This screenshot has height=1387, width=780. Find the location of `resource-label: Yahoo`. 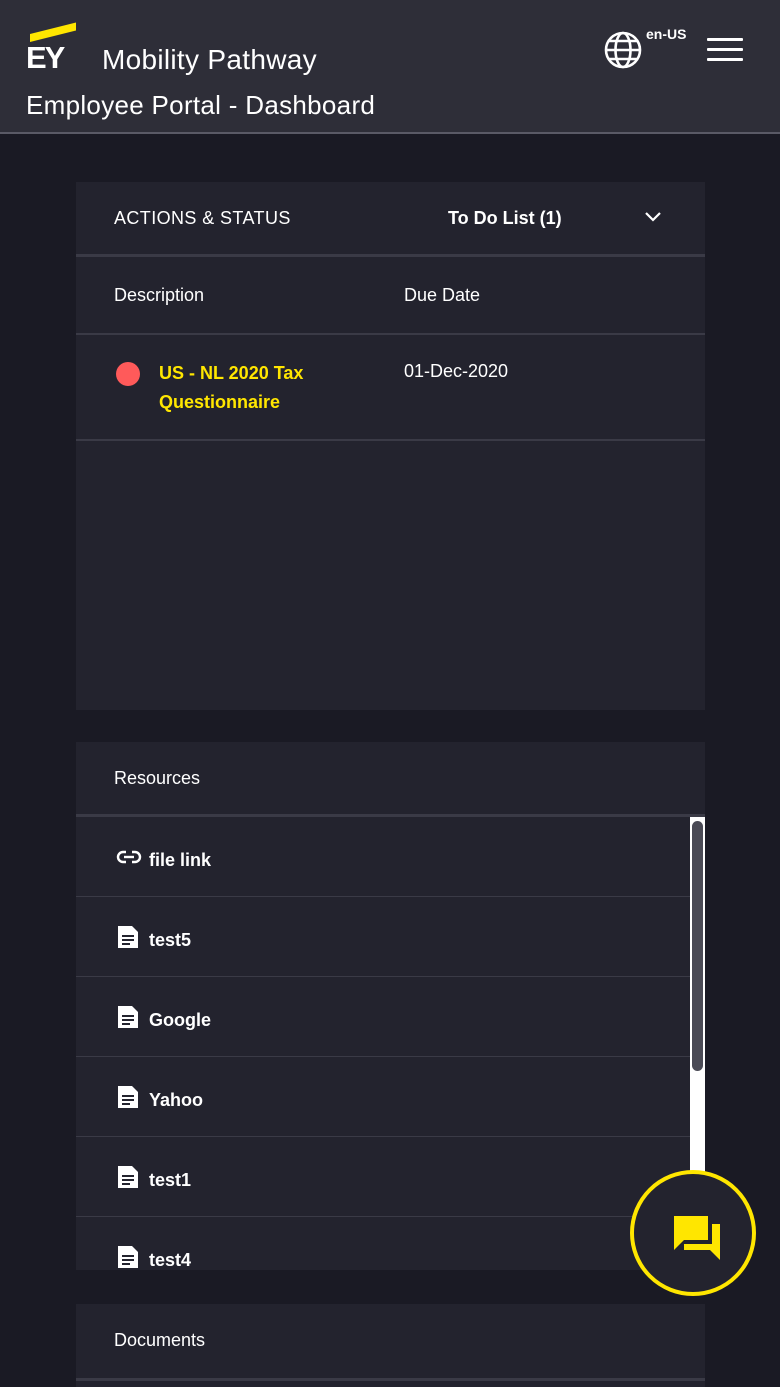

resource-label: Yahoo is located at coordinates (176, 1100).